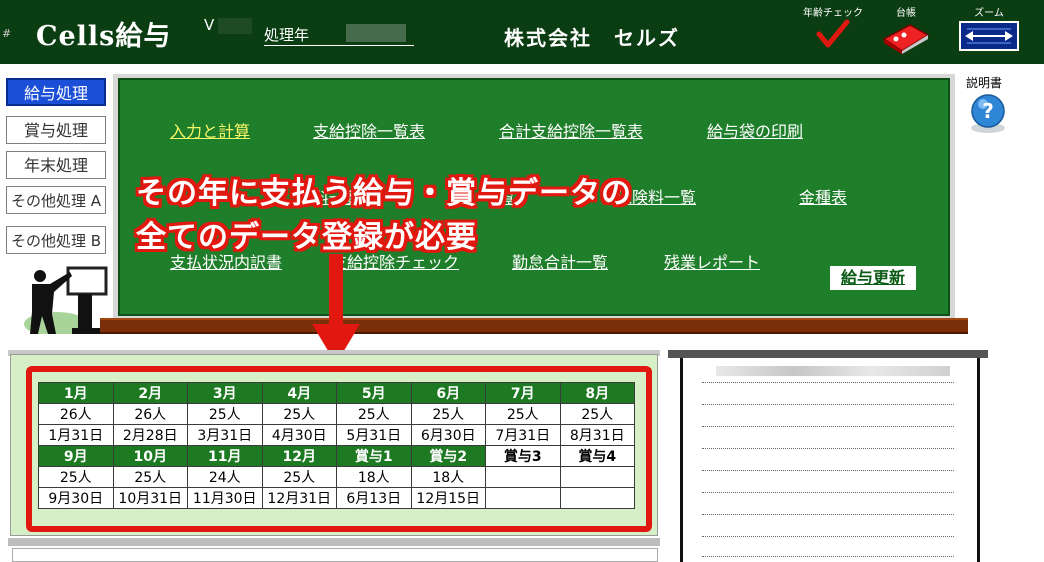 The image size is (1044, 562). What do you see at coordinates (150, 435) in the screenshot?
I see `pay-date-cell: 2月28日` at bounding box center [150, 435].